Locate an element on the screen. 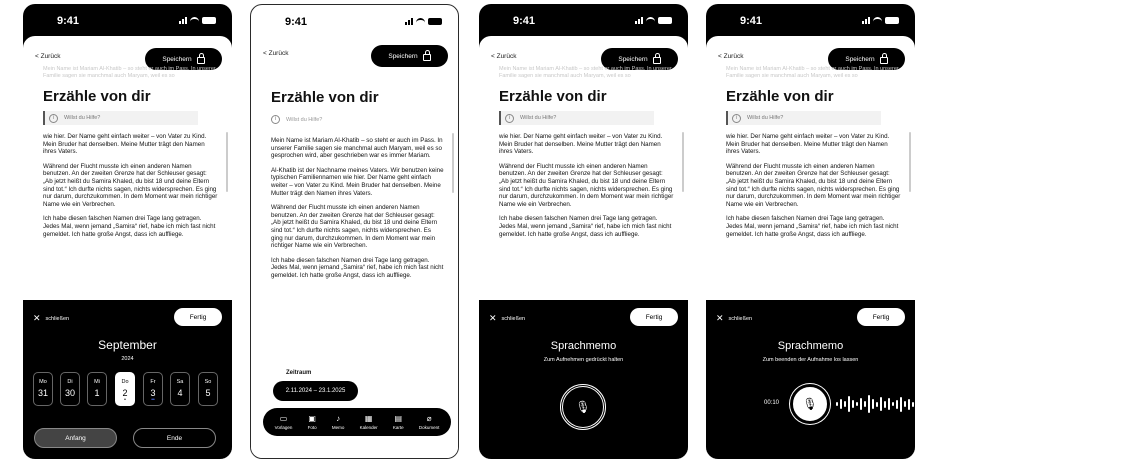 The image size is (1134, 463). toolbar-calendar: ▦ Kalender is located at coordinates (369, 422).